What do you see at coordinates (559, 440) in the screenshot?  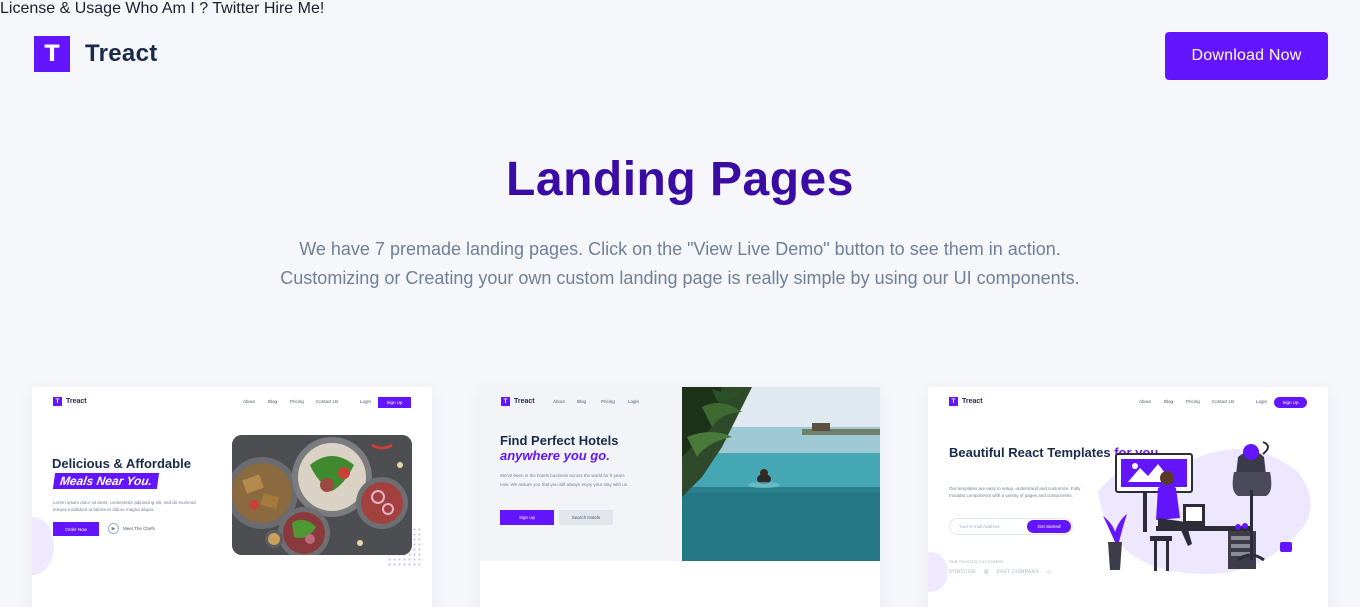 I see `preview-heading: Find Perfect Hotels` at bounding box center [559, 440].